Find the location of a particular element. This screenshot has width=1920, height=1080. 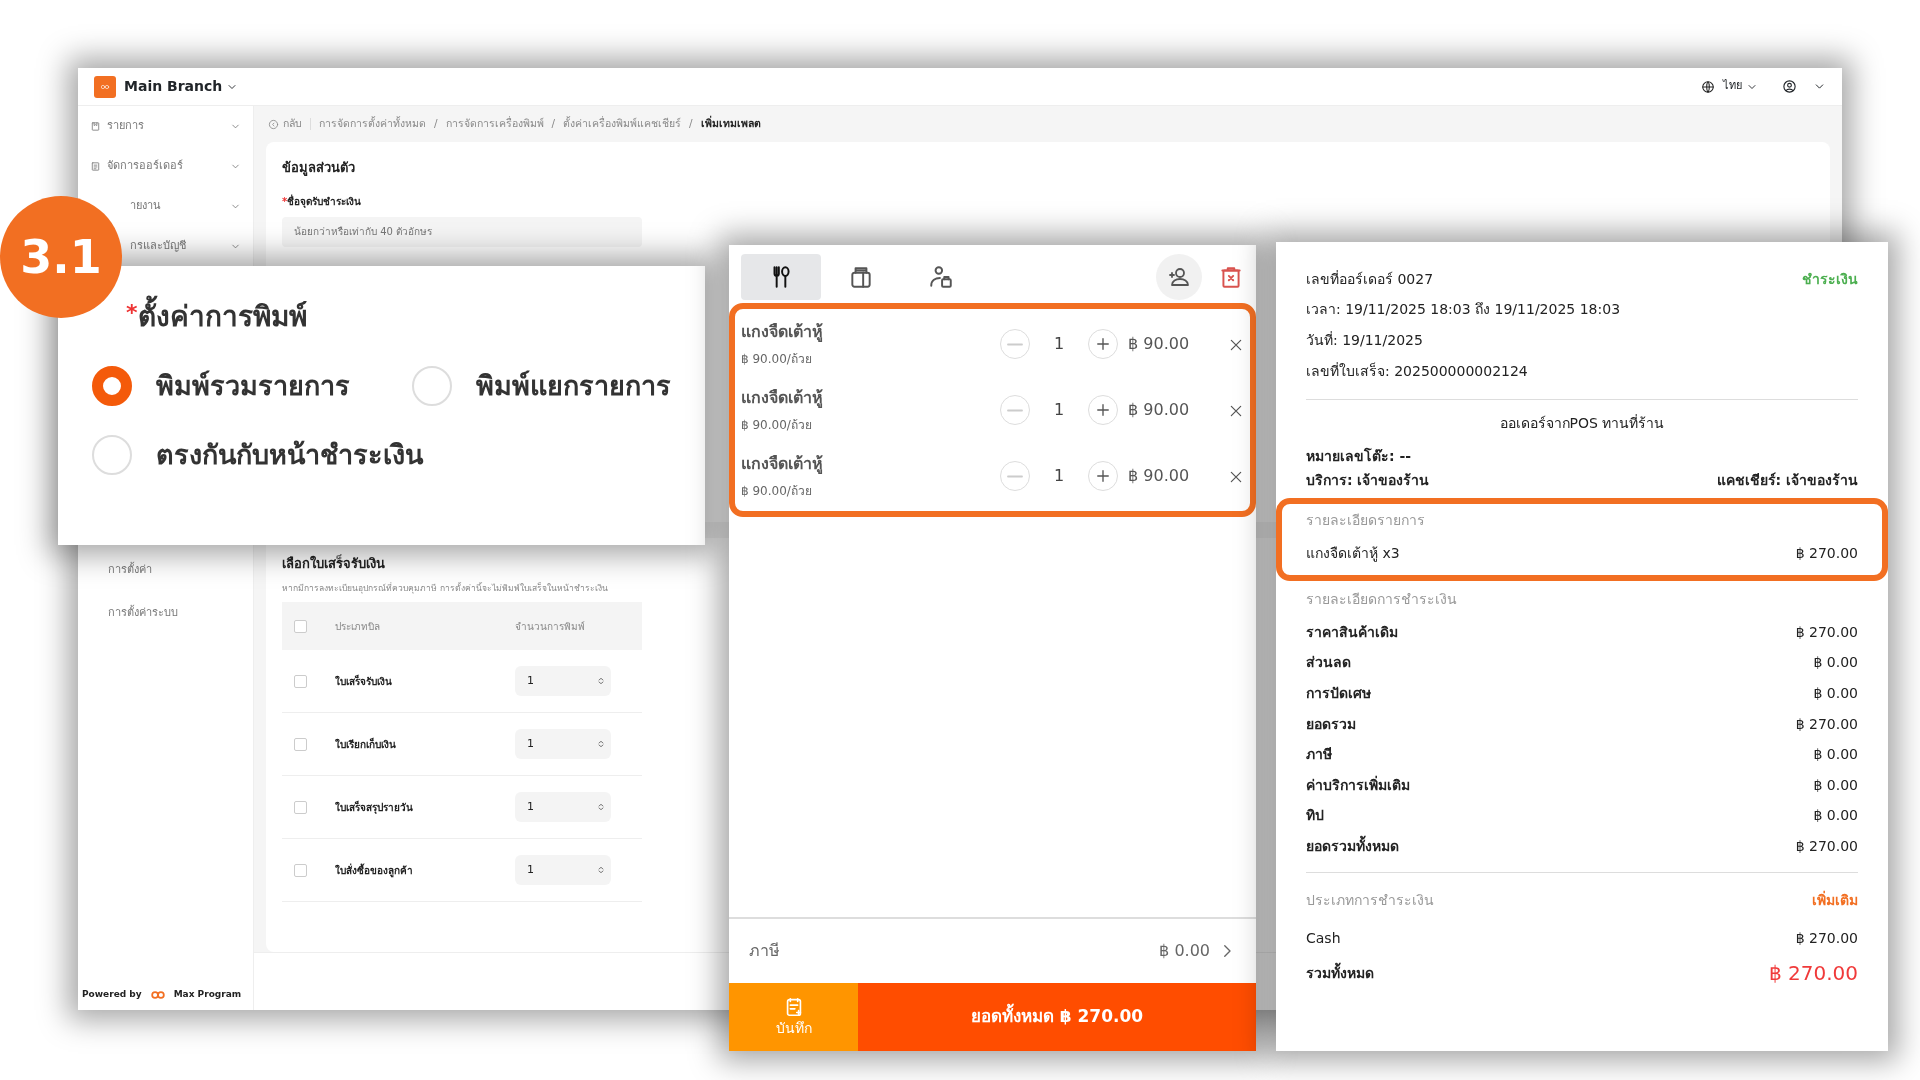

name-input: น้อยกว่าหรือเท่ากับ 40 ตัวอักษร is located at coordinates (462, 231).